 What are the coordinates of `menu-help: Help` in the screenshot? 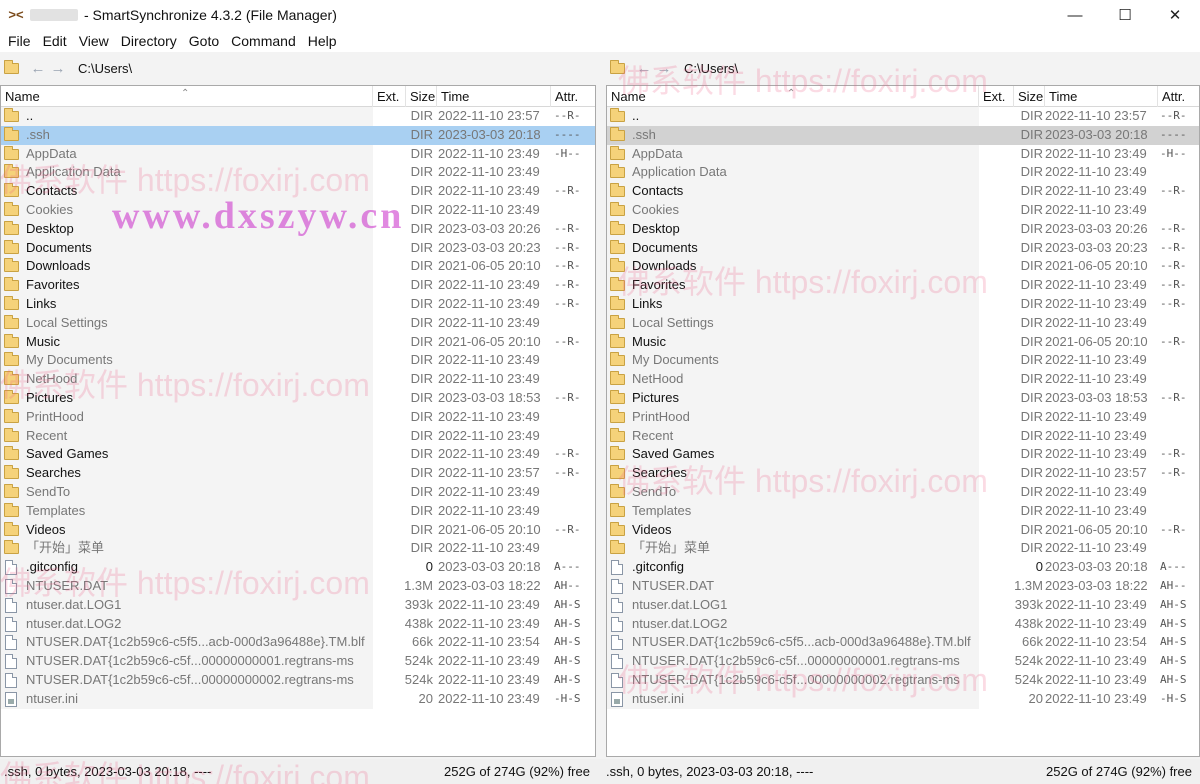 It's located at (322, 41).